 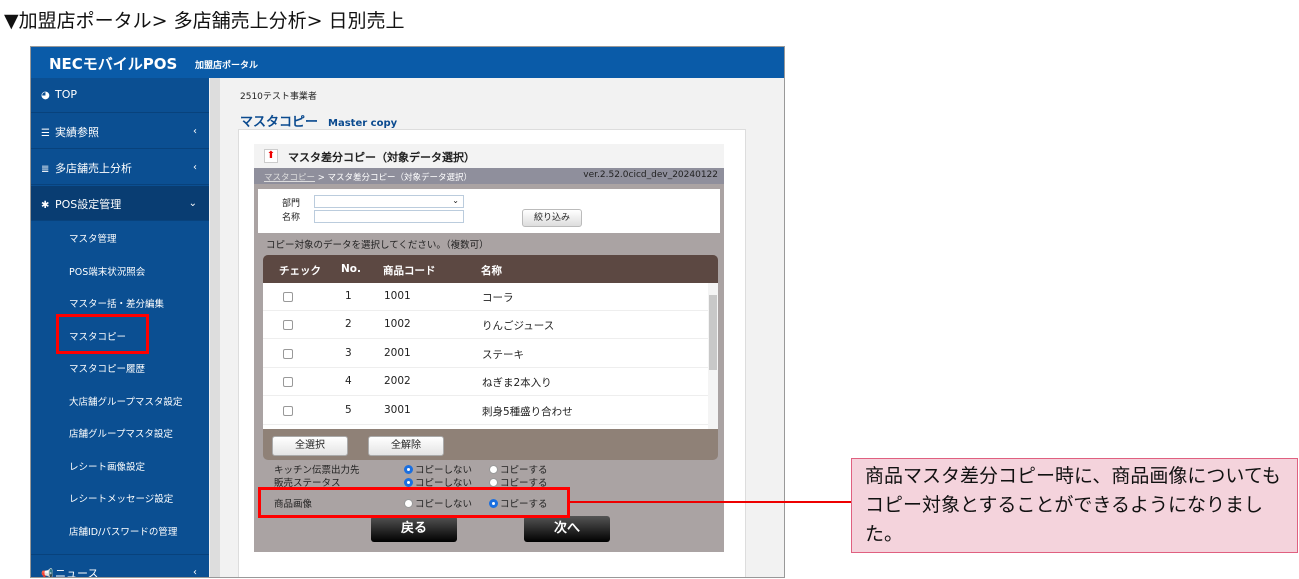 What do you see at coordinates (93, 238) in the screenshot?
I see `submenu-item: マスタ管理` at bounding box center [93, 238].